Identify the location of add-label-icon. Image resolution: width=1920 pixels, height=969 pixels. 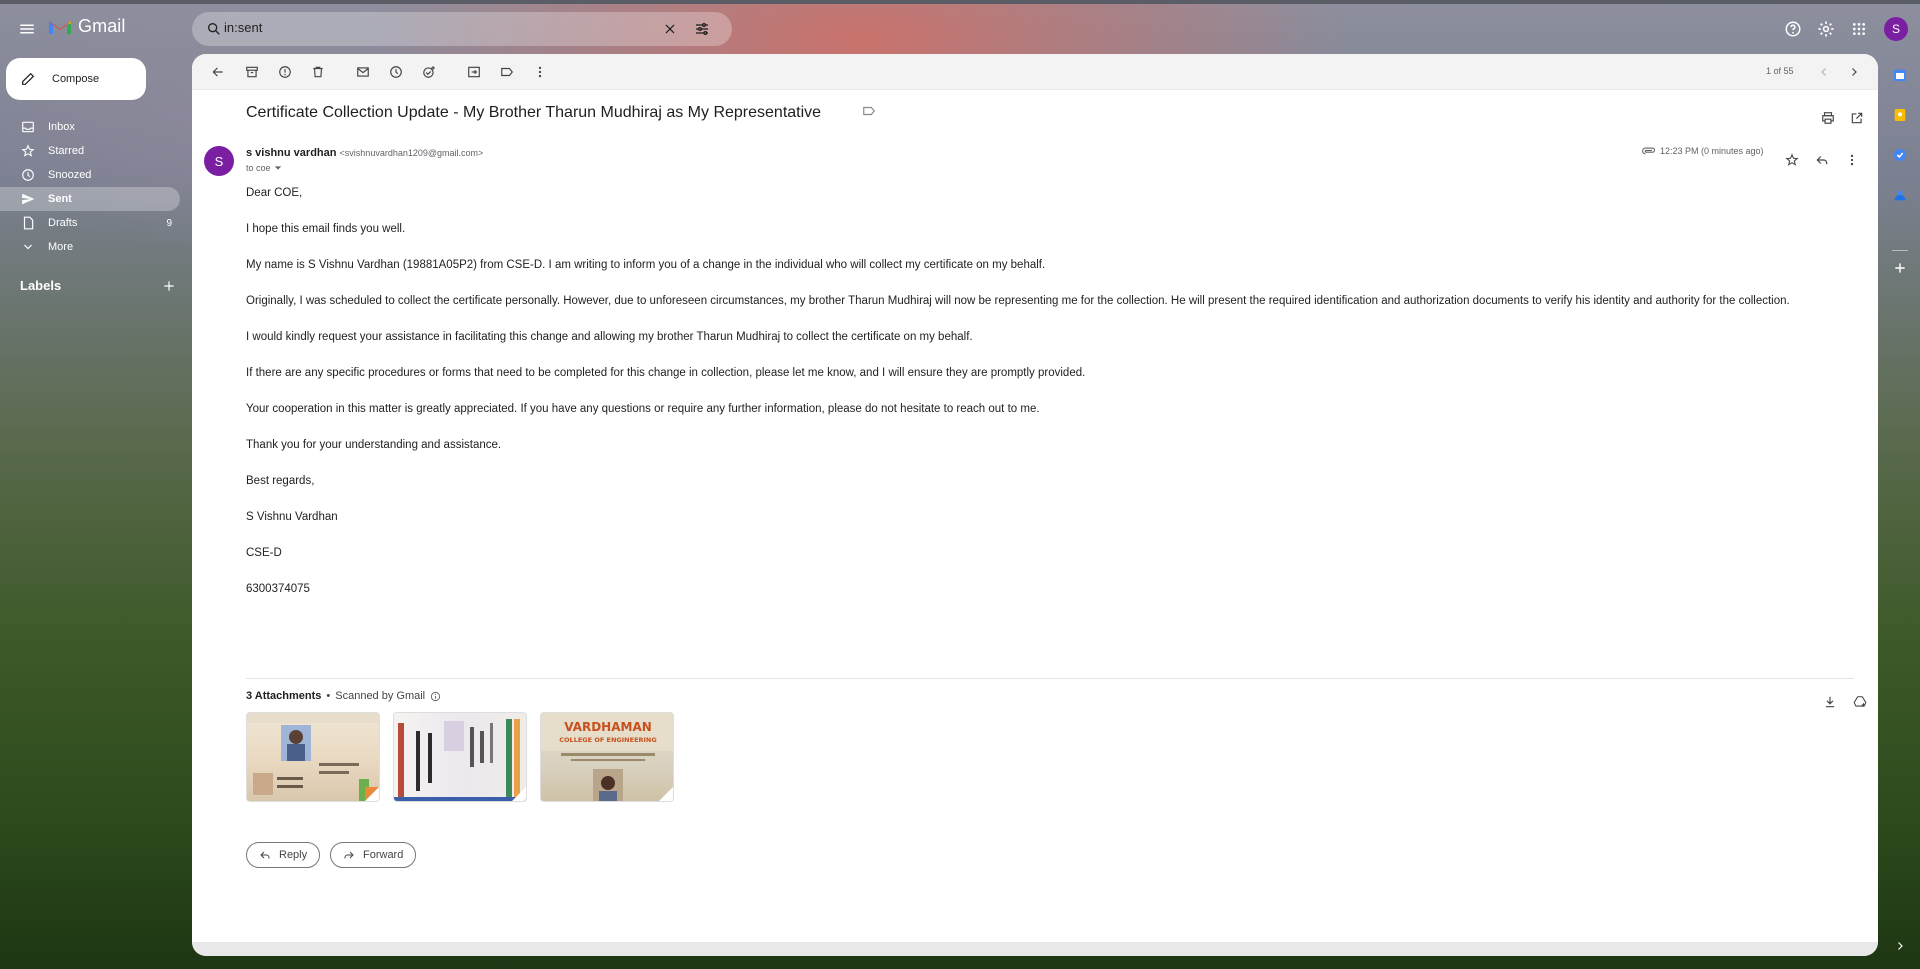
(169, 286).